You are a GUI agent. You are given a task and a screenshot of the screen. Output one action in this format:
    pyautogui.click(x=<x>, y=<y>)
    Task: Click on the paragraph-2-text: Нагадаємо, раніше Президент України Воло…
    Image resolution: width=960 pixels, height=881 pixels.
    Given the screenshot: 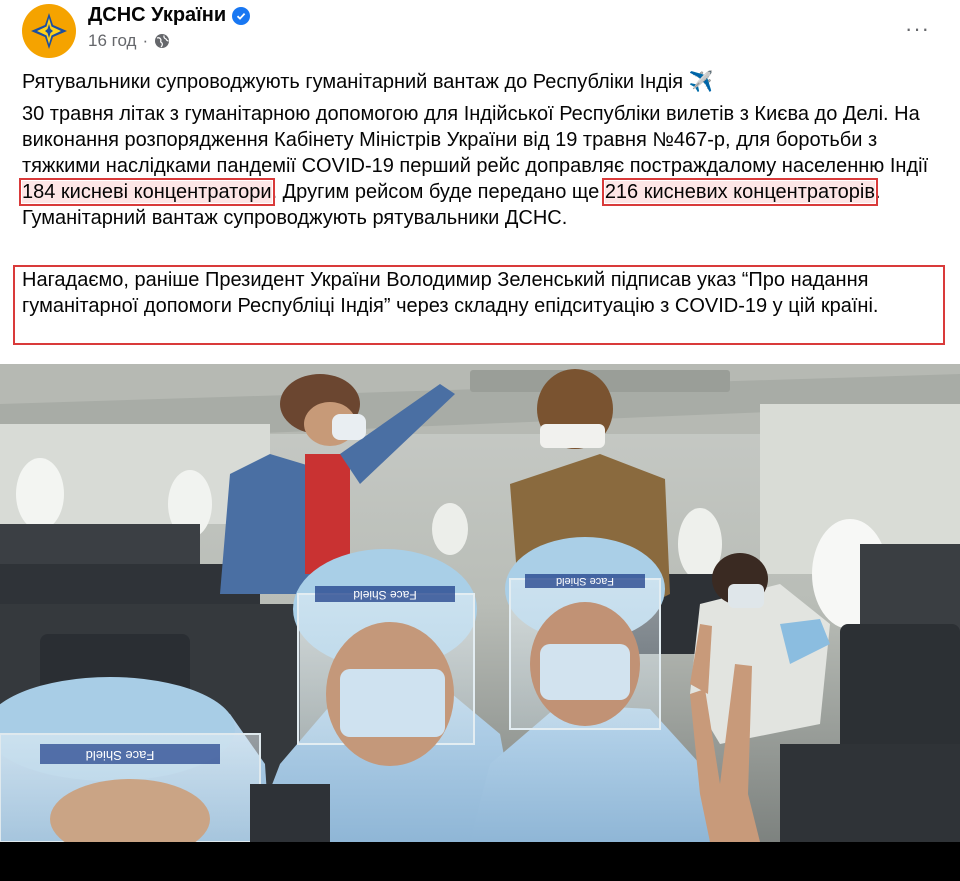 What is the action you would take?
    pyautogui.click(x=450, y=293)
    